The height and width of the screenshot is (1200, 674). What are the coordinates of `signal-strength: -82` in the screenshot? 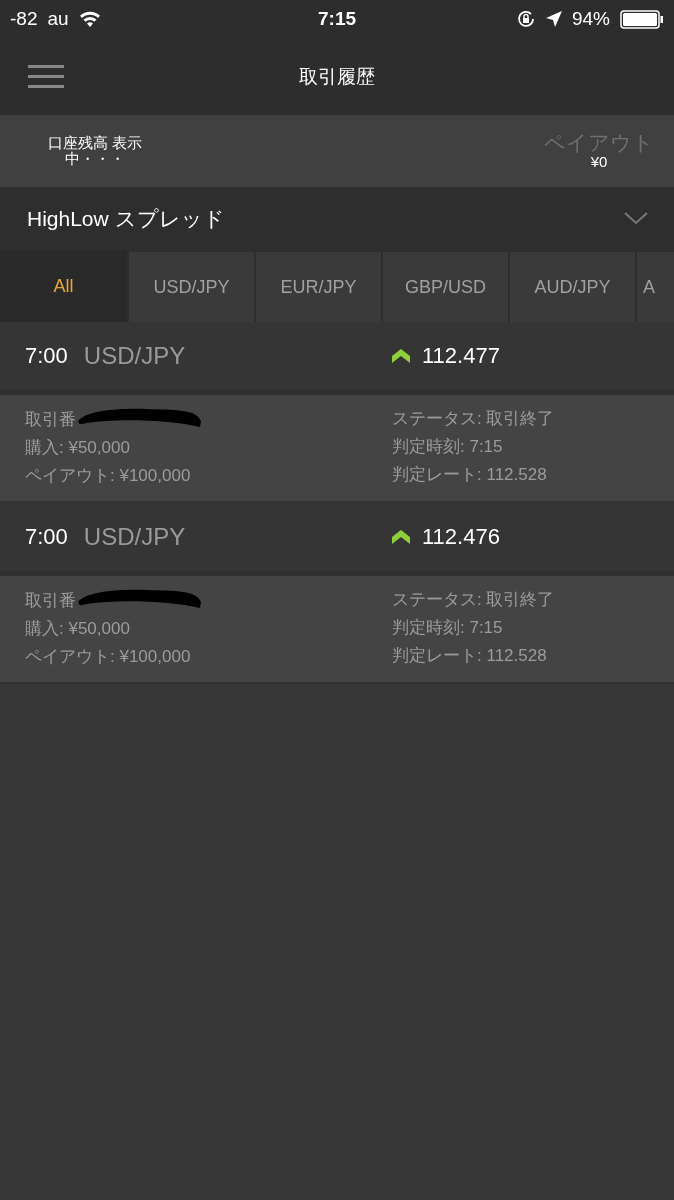 It's located at (24, 19).